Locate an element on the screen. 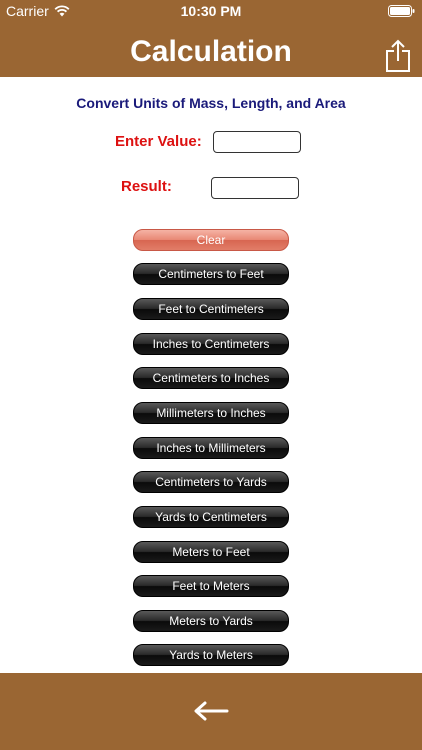  centimeters-to-yards-button: Centimeters to Yards is located at coordinates (211, 482).